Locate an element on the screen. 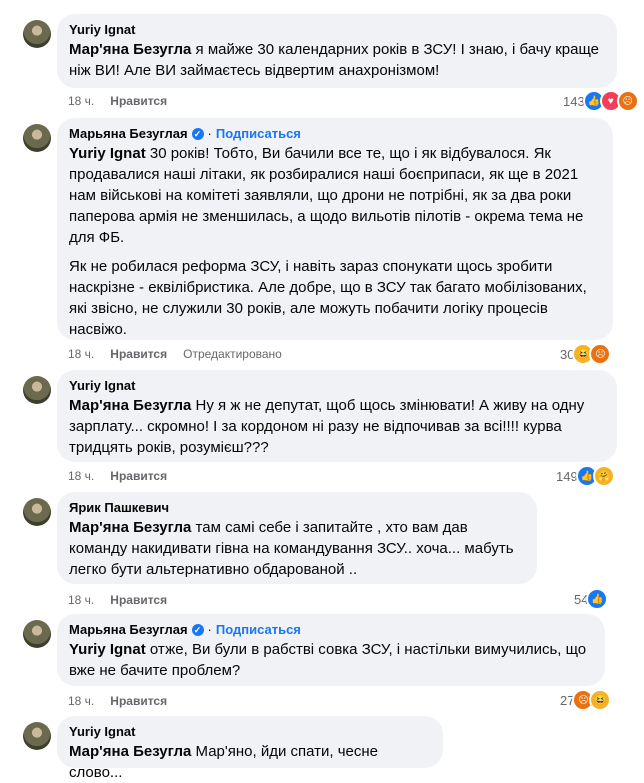 The width and height of the screenshot is (644, 783). reactions: 54 👍 is located at coordinates (591, 599).